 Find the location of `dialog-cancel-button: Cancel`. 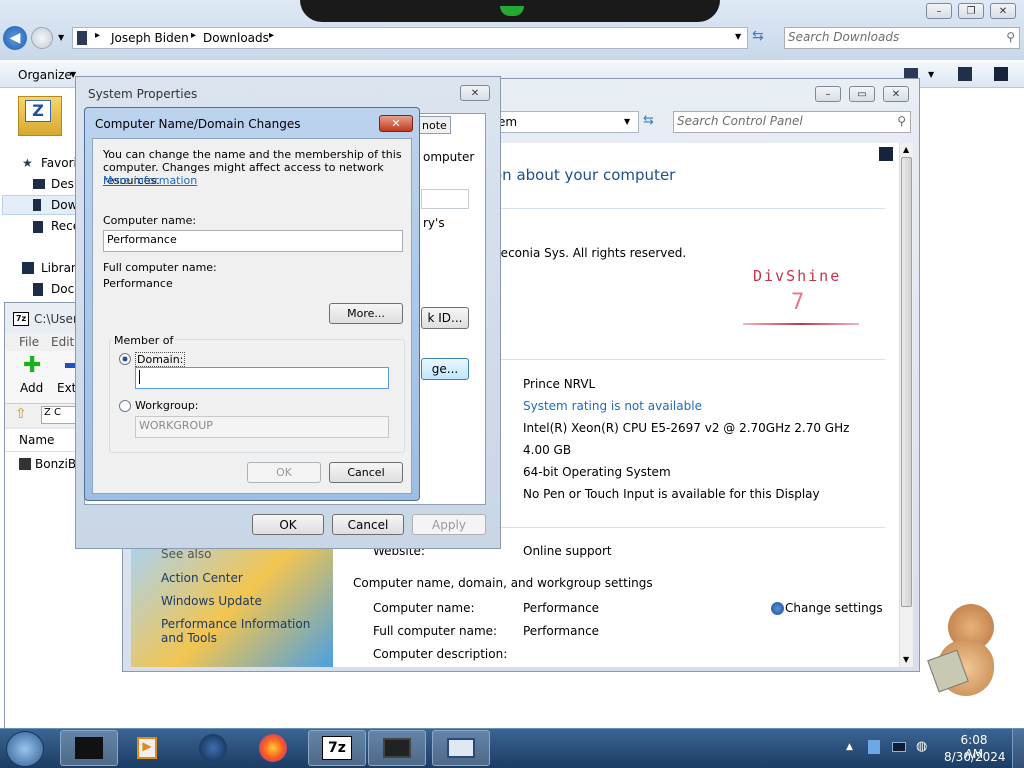

dialog-cancel-button: Cancel is located at coordinates (366, 472).